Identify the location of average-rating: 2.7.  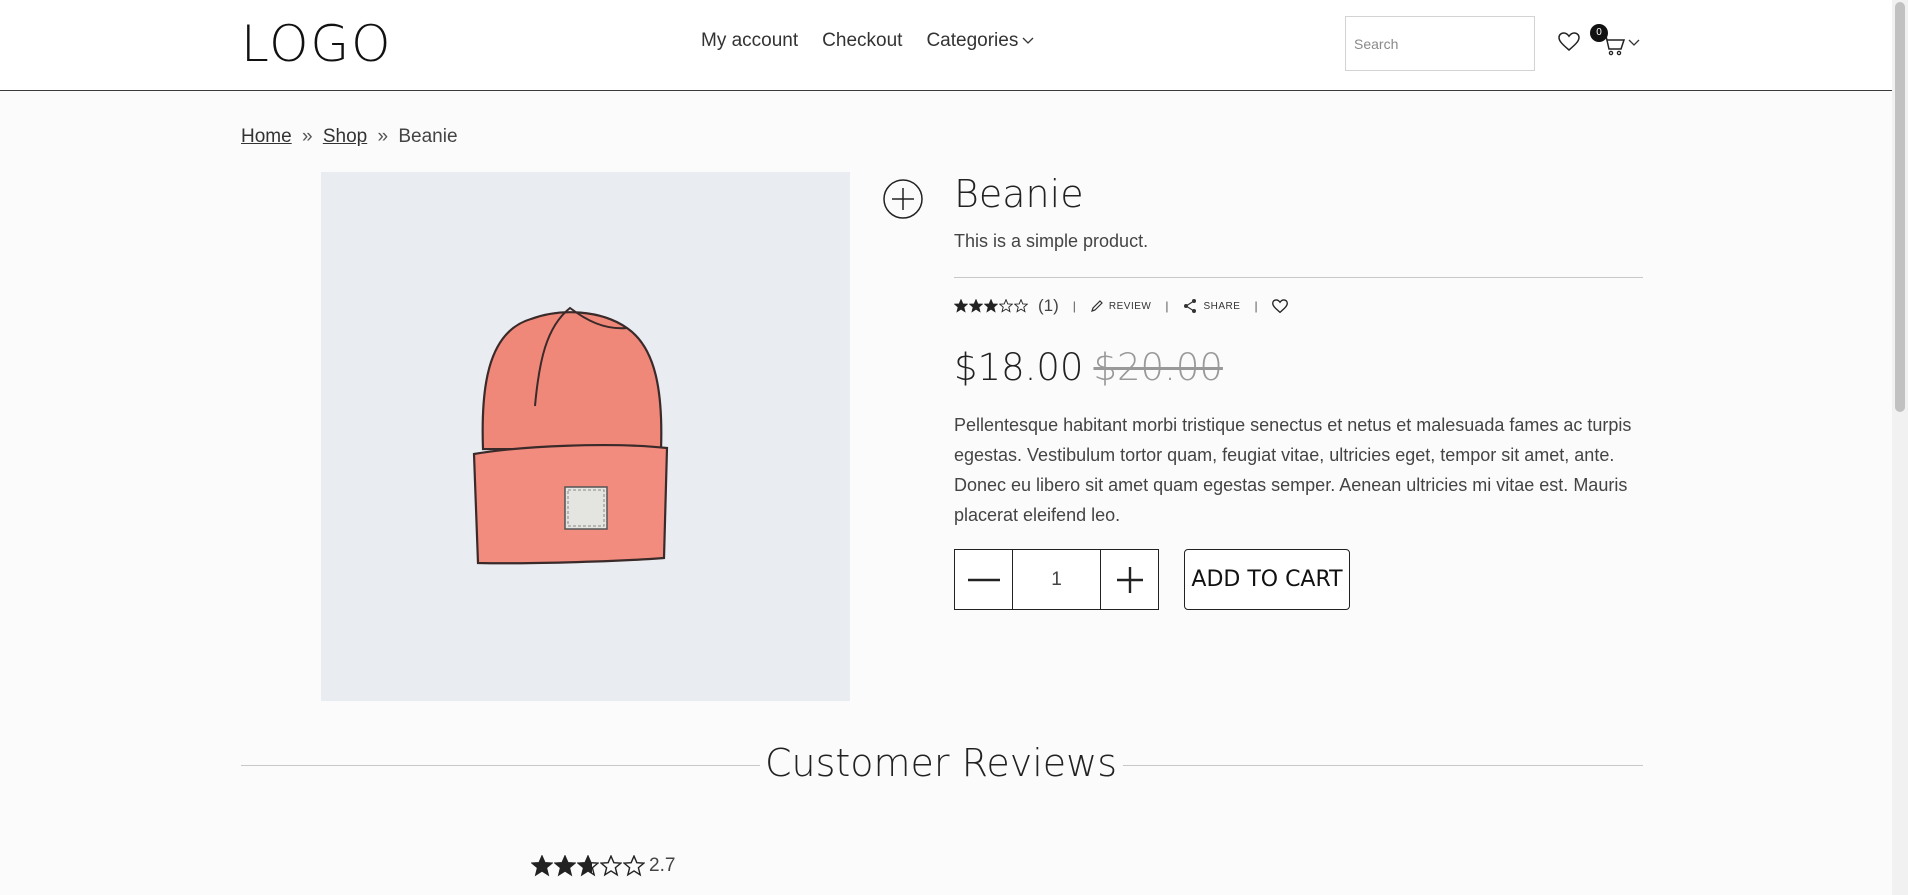
(603, 866).